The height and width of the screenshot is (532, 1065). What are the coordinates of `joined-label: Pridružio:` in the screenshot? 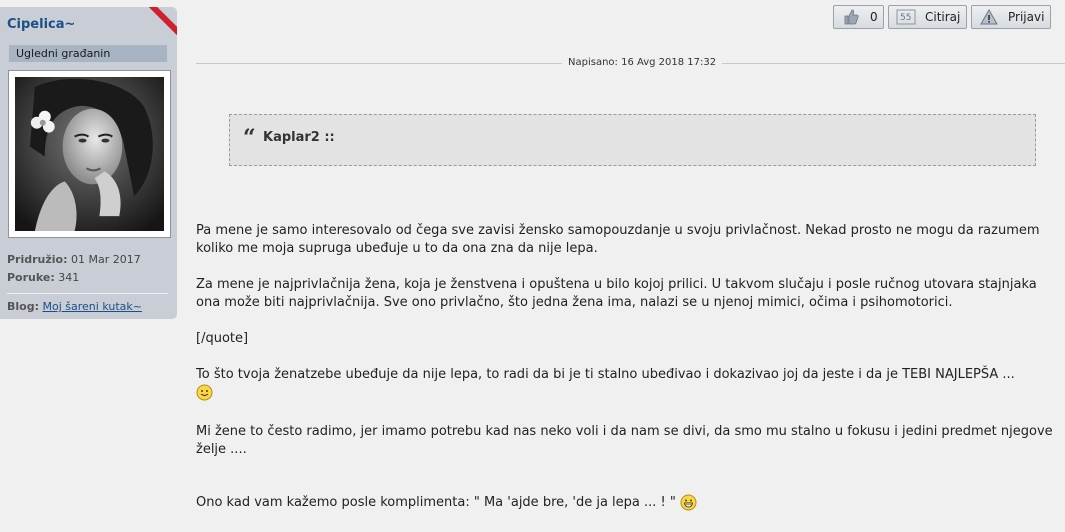 It's located at (37, 259).